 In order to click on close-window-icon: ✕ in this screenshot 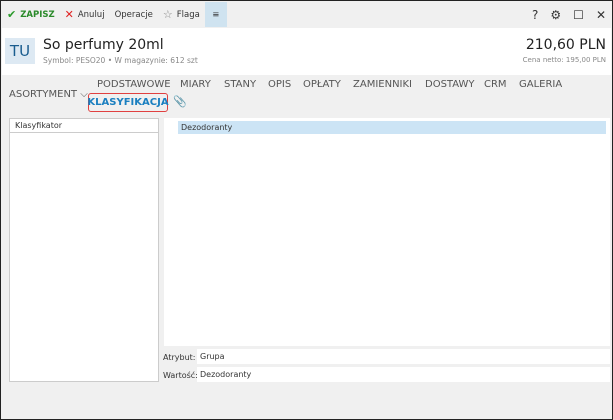, I will do `click(601, 15)`.